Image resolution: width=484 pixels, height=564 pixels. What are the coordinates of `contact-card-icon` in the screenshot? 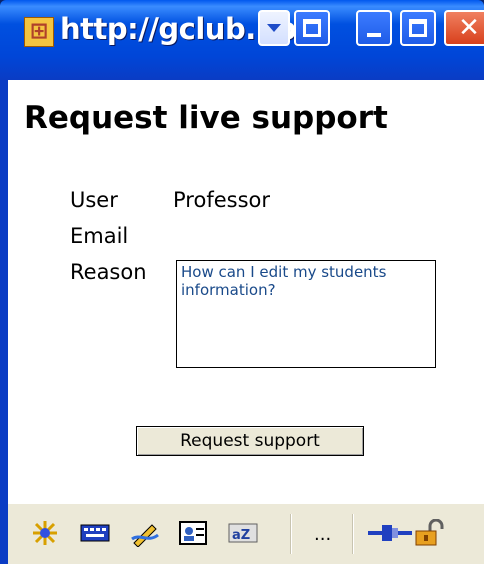 It's located at (193, 533).